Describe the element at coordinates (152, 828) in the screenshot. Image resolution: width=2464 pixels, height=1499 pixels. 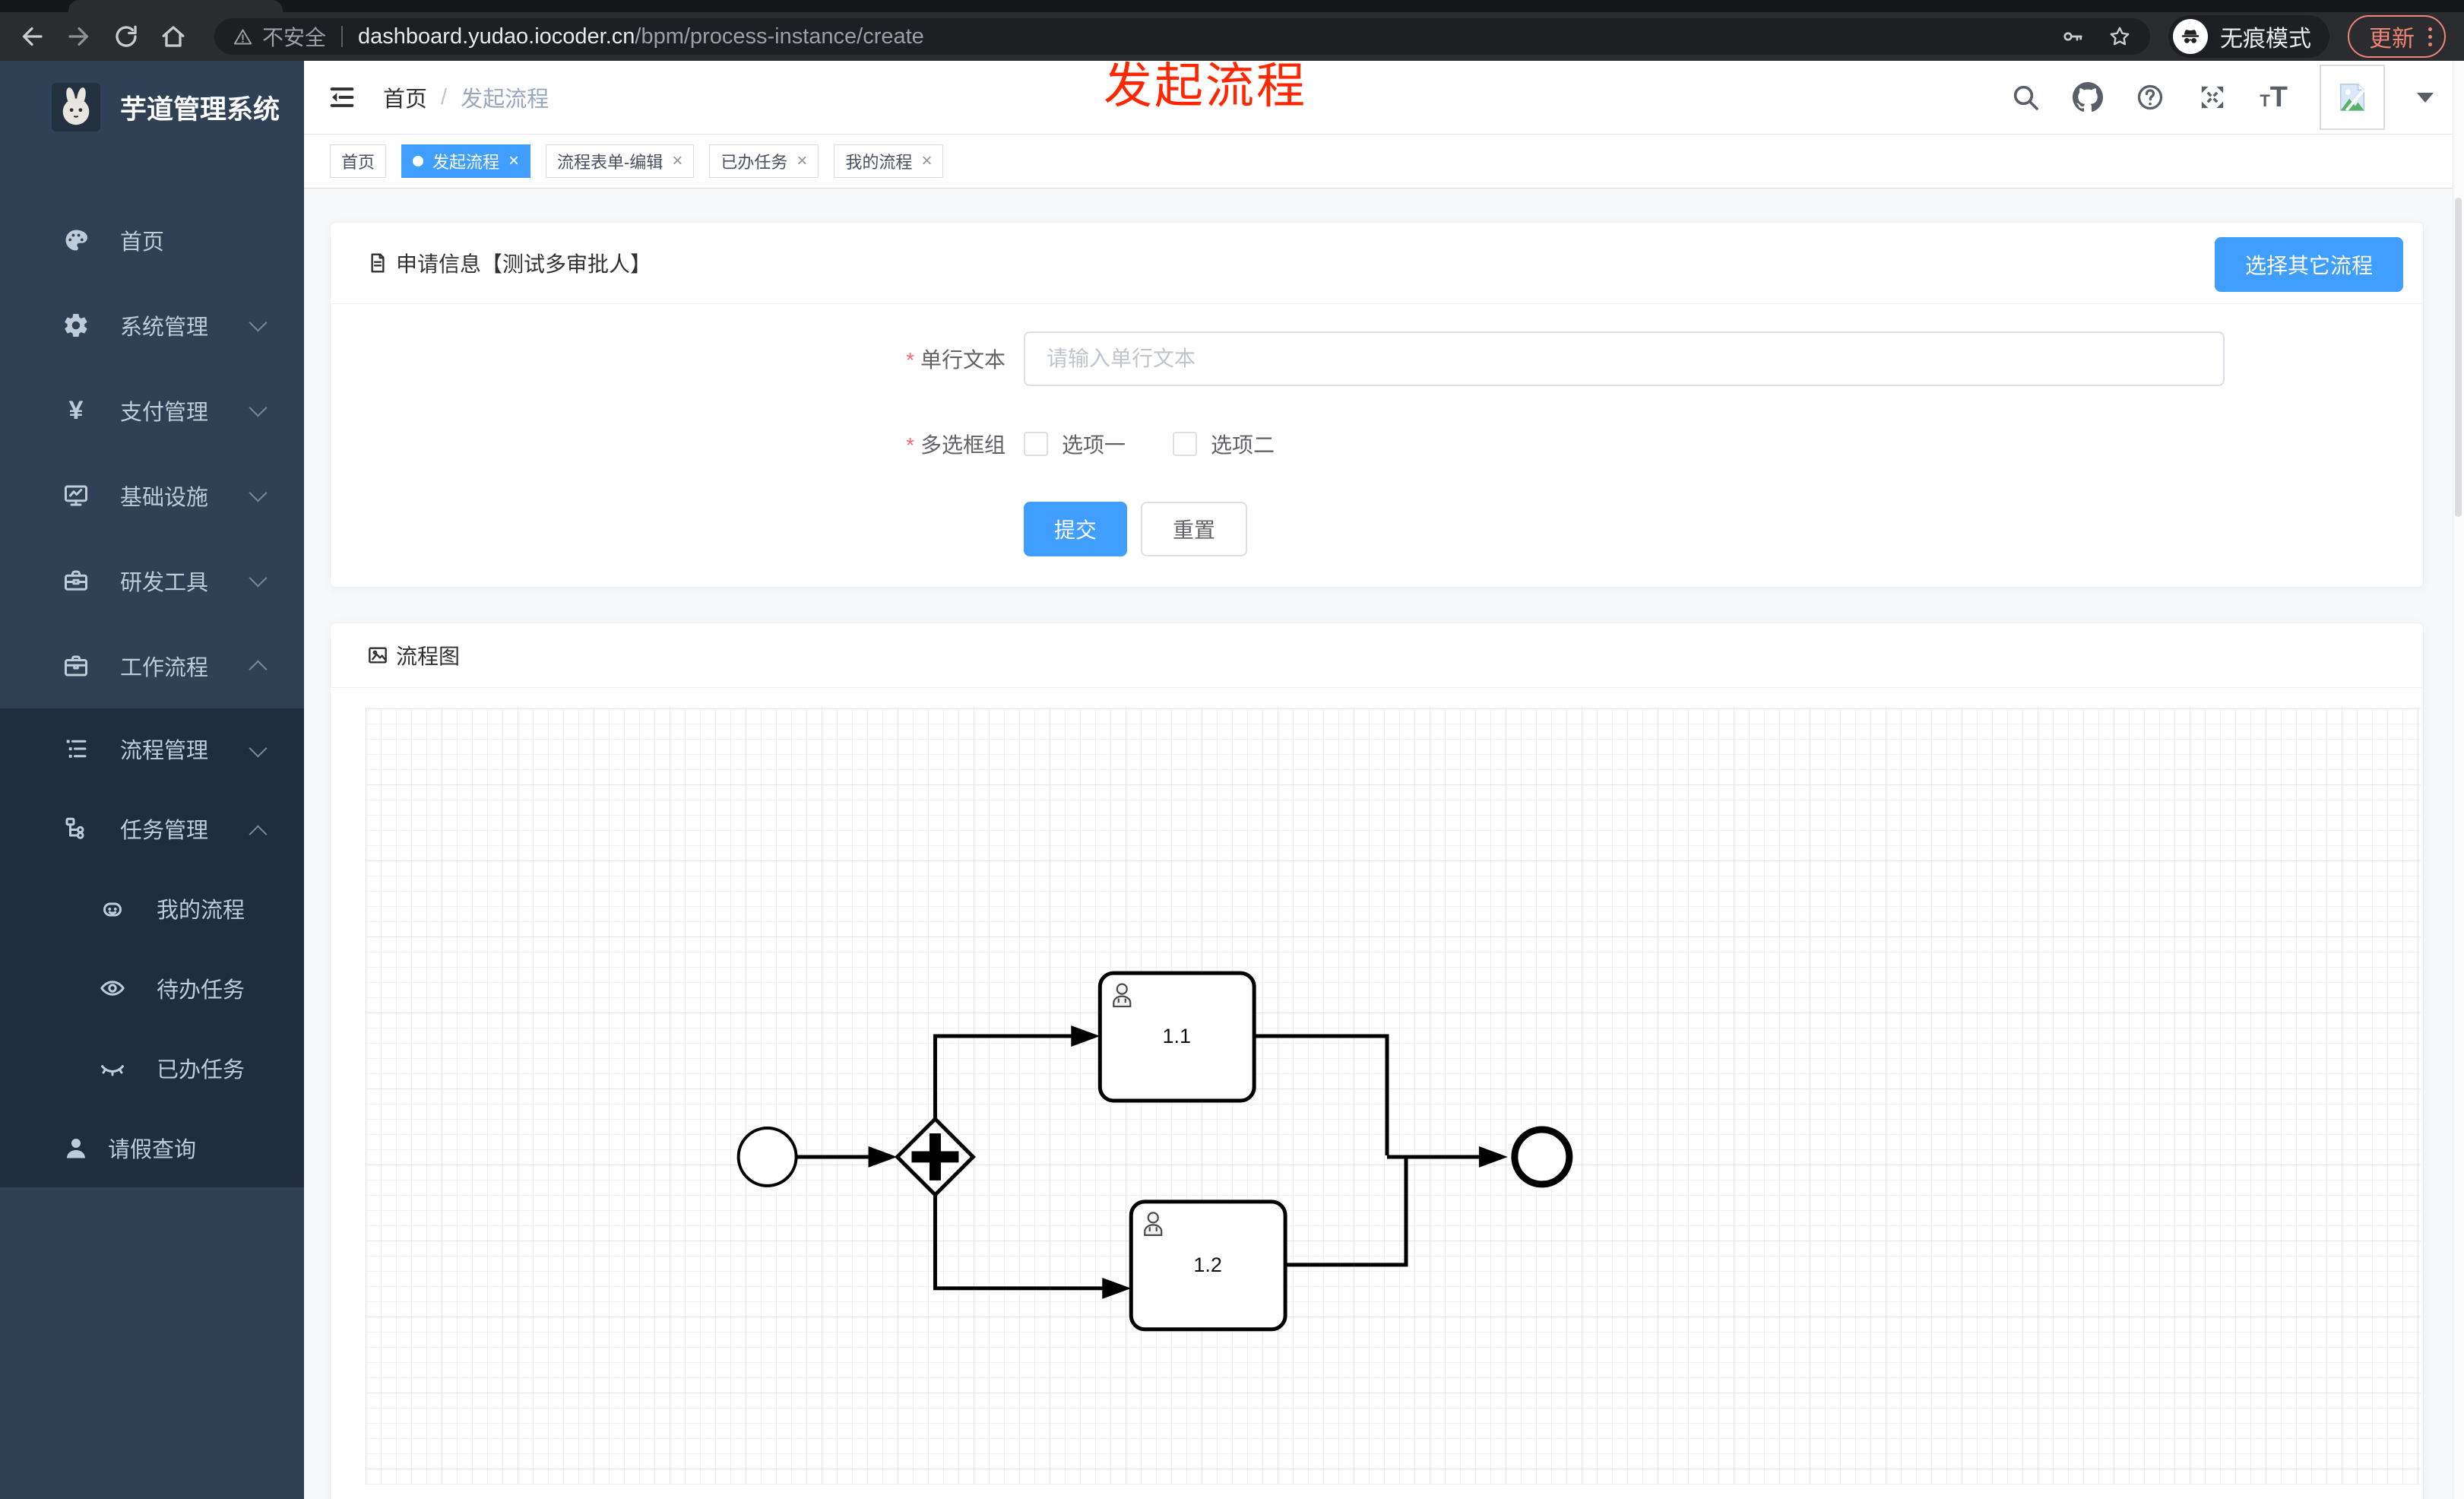
I see `sidebar-item-task-mgmt: 任务管理` at that location.